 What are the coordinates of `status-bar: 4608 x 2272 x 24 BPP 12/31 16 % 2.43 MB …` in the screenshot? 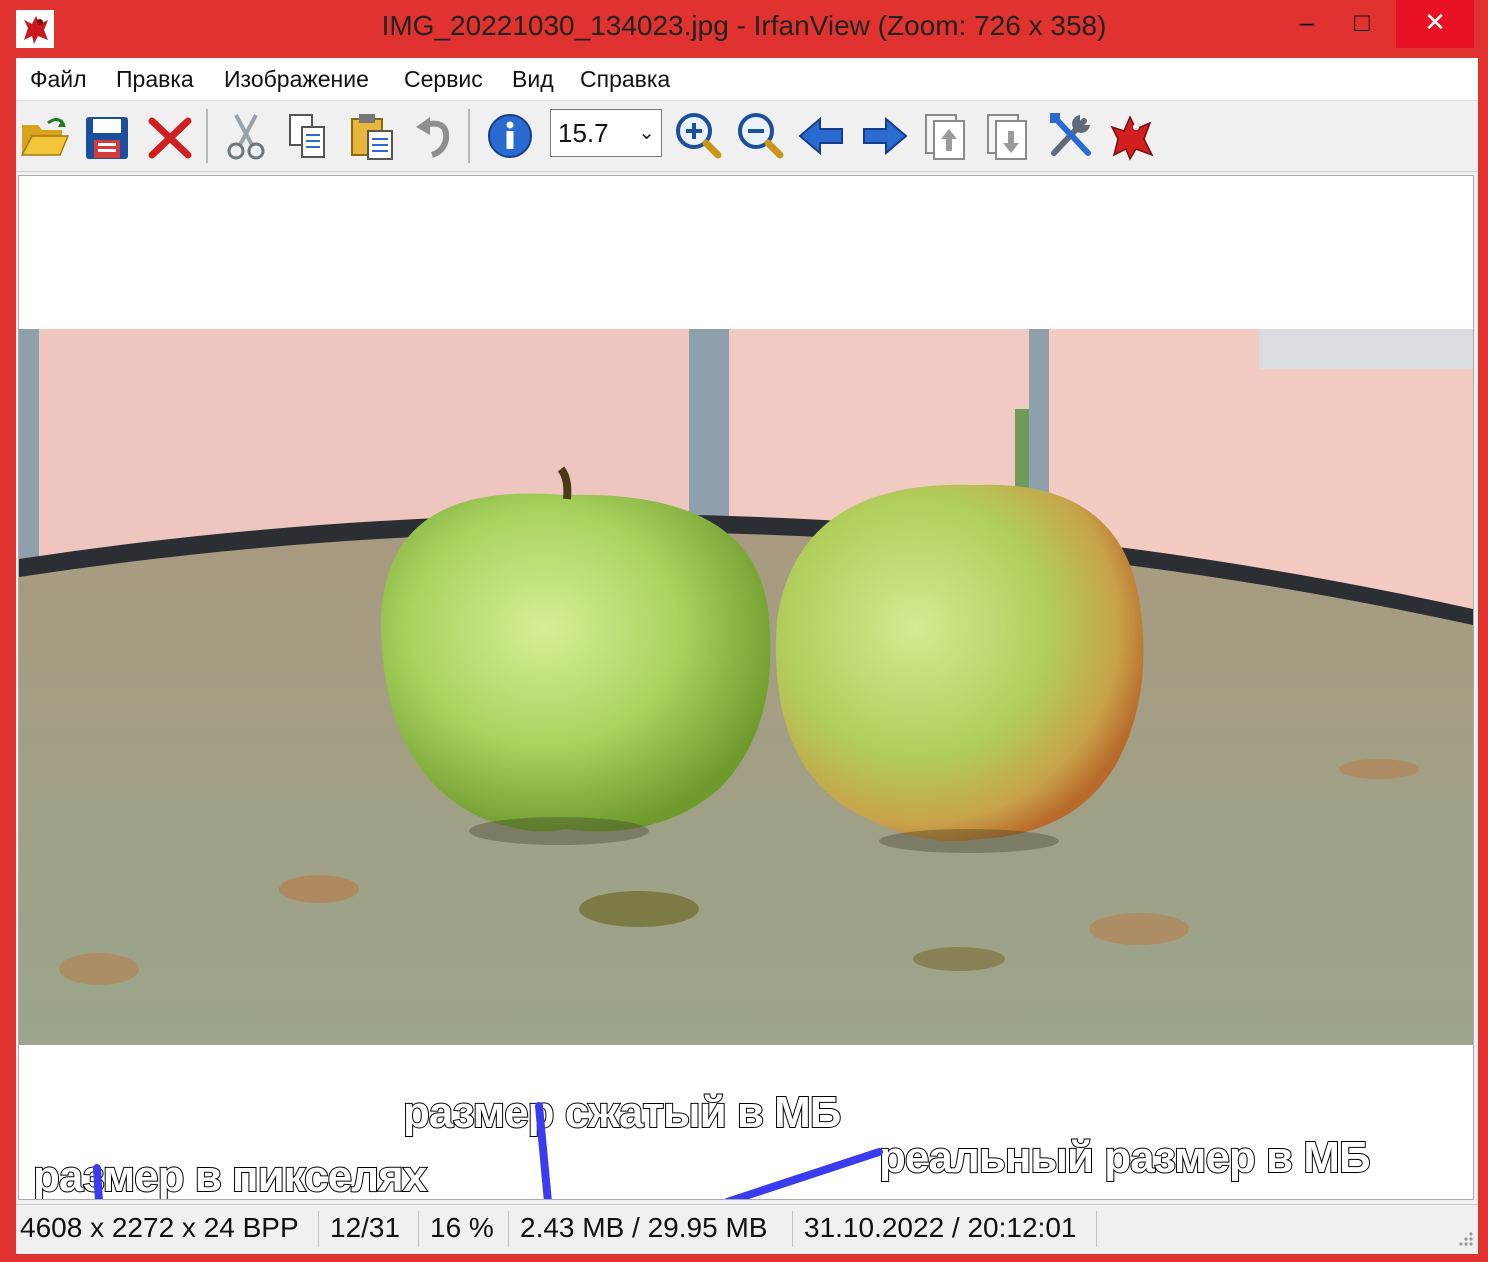 It's located at (747, 1227).